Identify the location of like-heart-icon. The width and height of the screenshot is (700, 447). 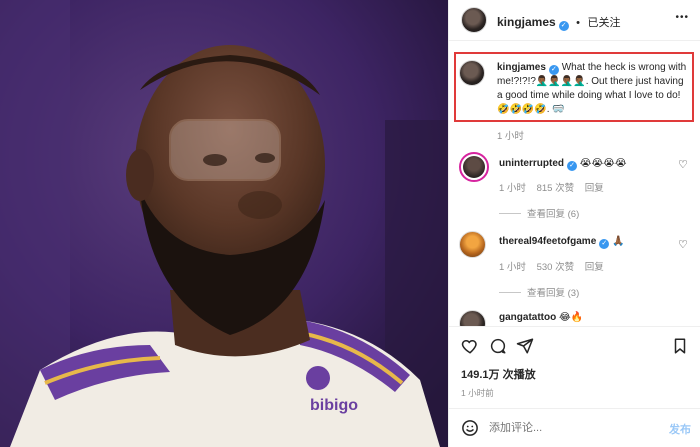
(470, 346).